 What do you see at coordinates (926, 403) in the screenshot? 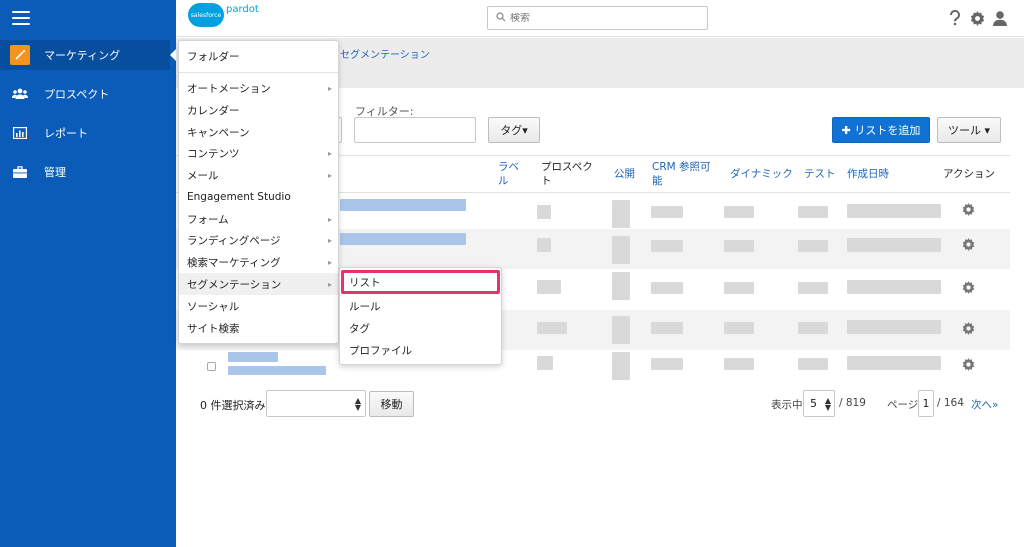
I see `page-input: 1` at bounding box center [926, 403].